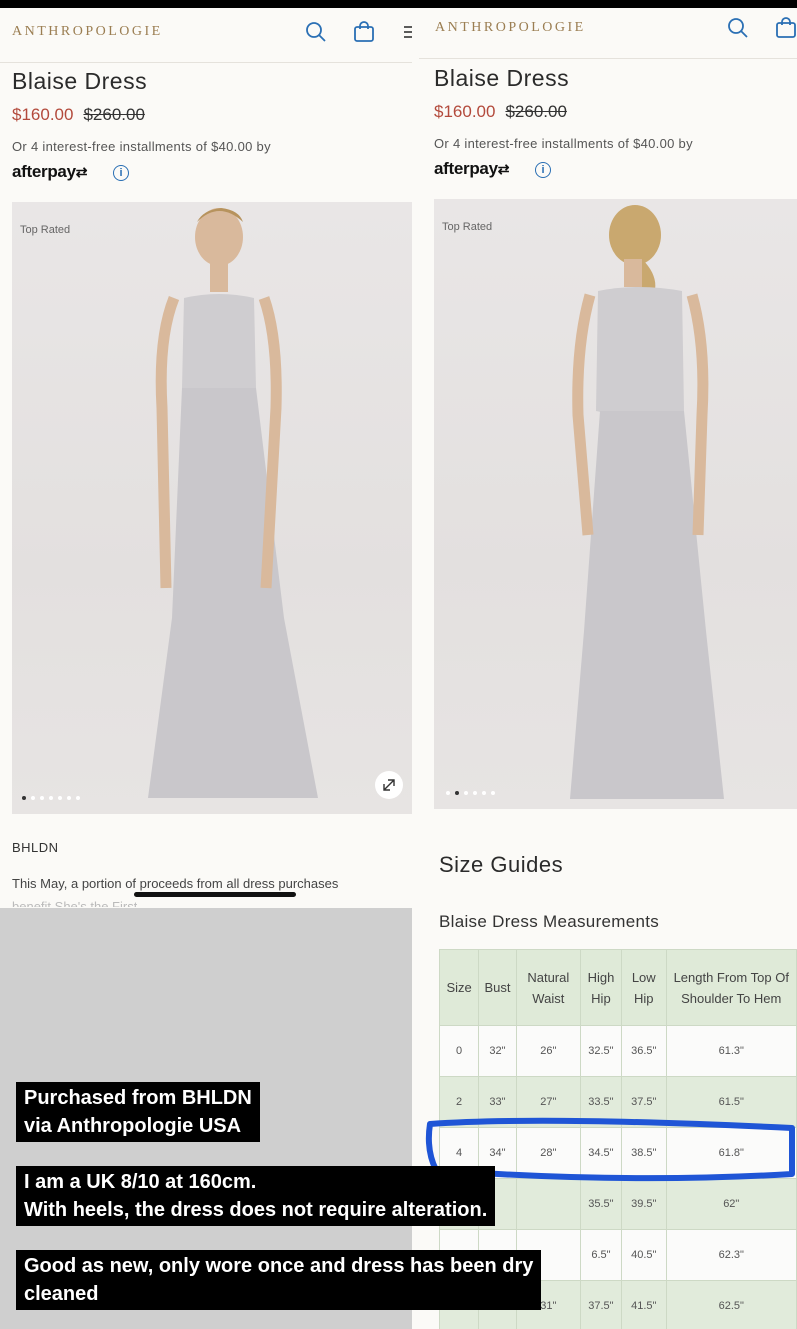 This screenshot has height=1329, width=797. I want to click on cell: 41.5", so click(644, 1304).